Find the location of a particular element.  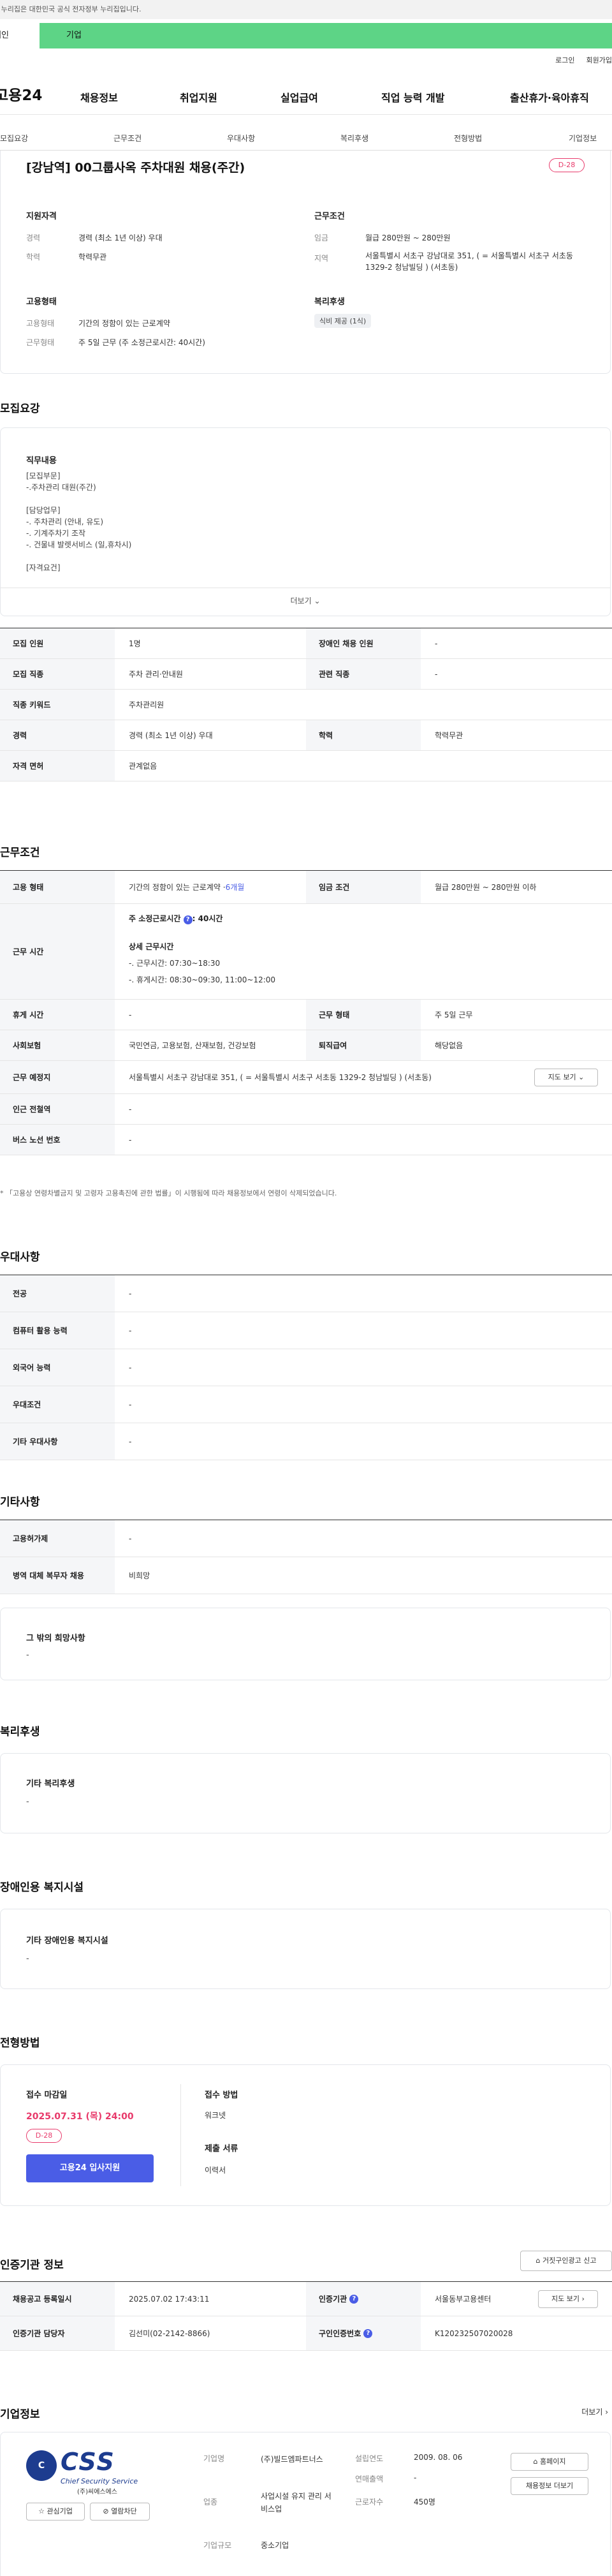

welfare-section-title: 복리후생 is located at coordinates (20, 1732).